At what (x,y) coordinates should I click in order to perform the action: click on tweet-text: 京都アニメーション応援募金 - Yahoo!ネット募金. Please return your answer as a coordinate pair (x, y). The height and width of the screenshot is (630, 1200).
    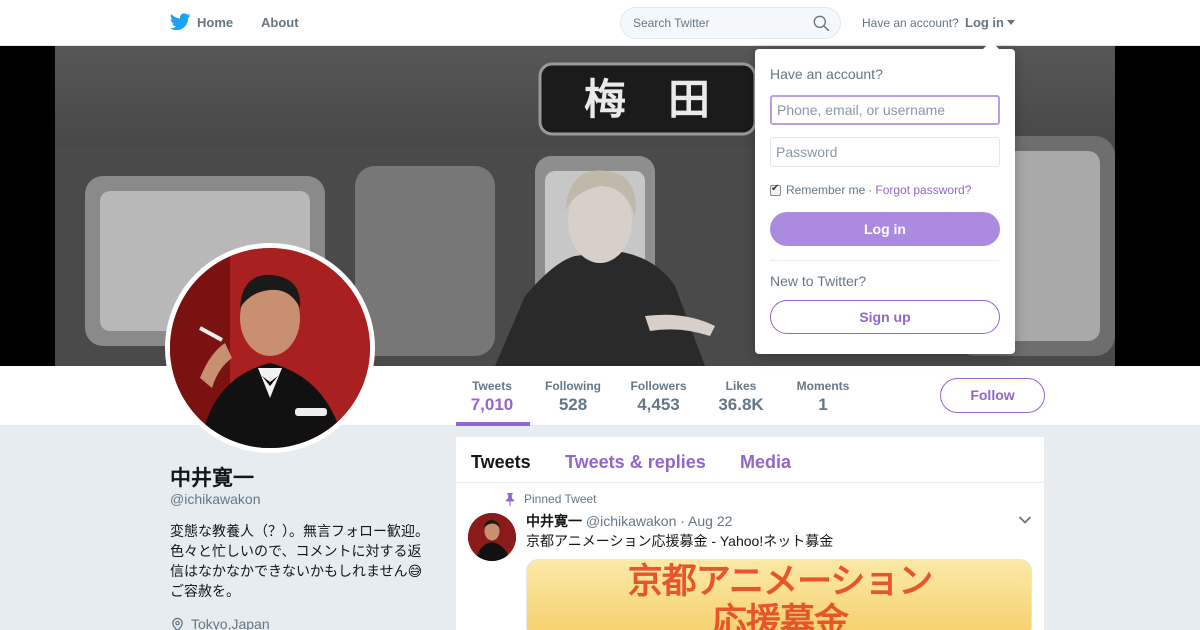
    Looking at the image, I should click on (680, 541).